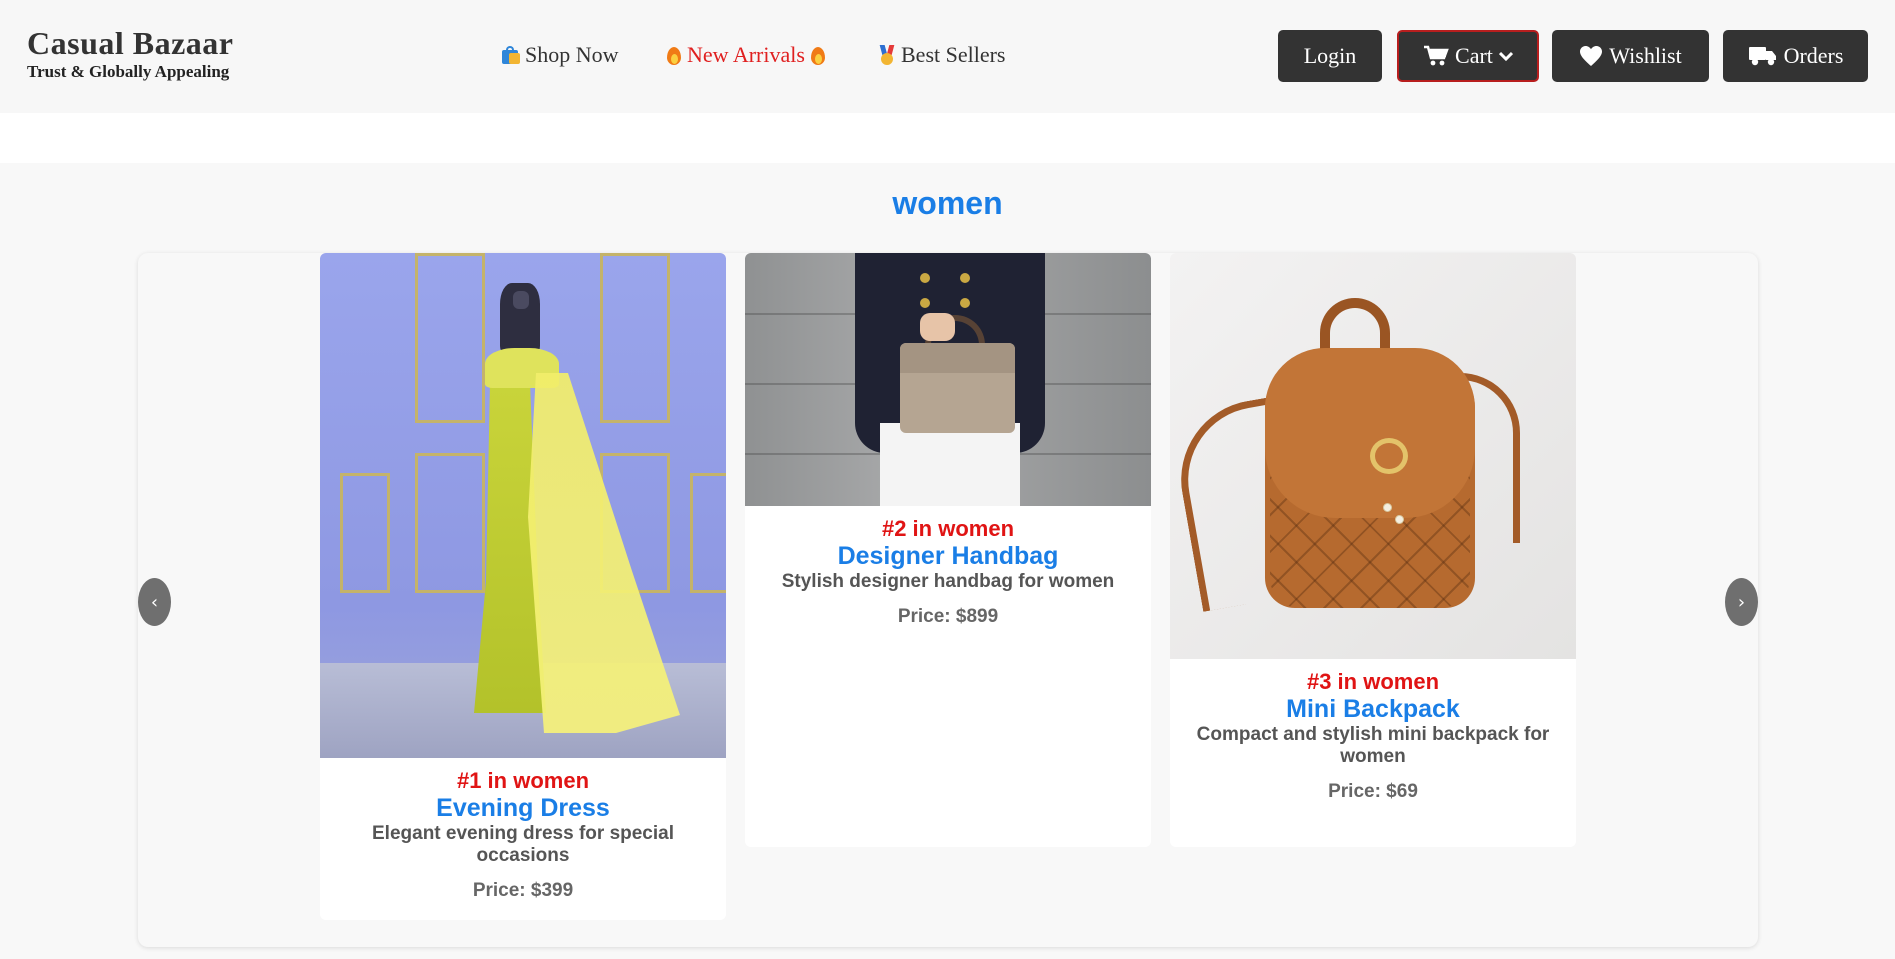 The height and width of the screenshot is (959, 1895). I want to click on wishlist-button-label: Wishlist, so click(1645, 55).